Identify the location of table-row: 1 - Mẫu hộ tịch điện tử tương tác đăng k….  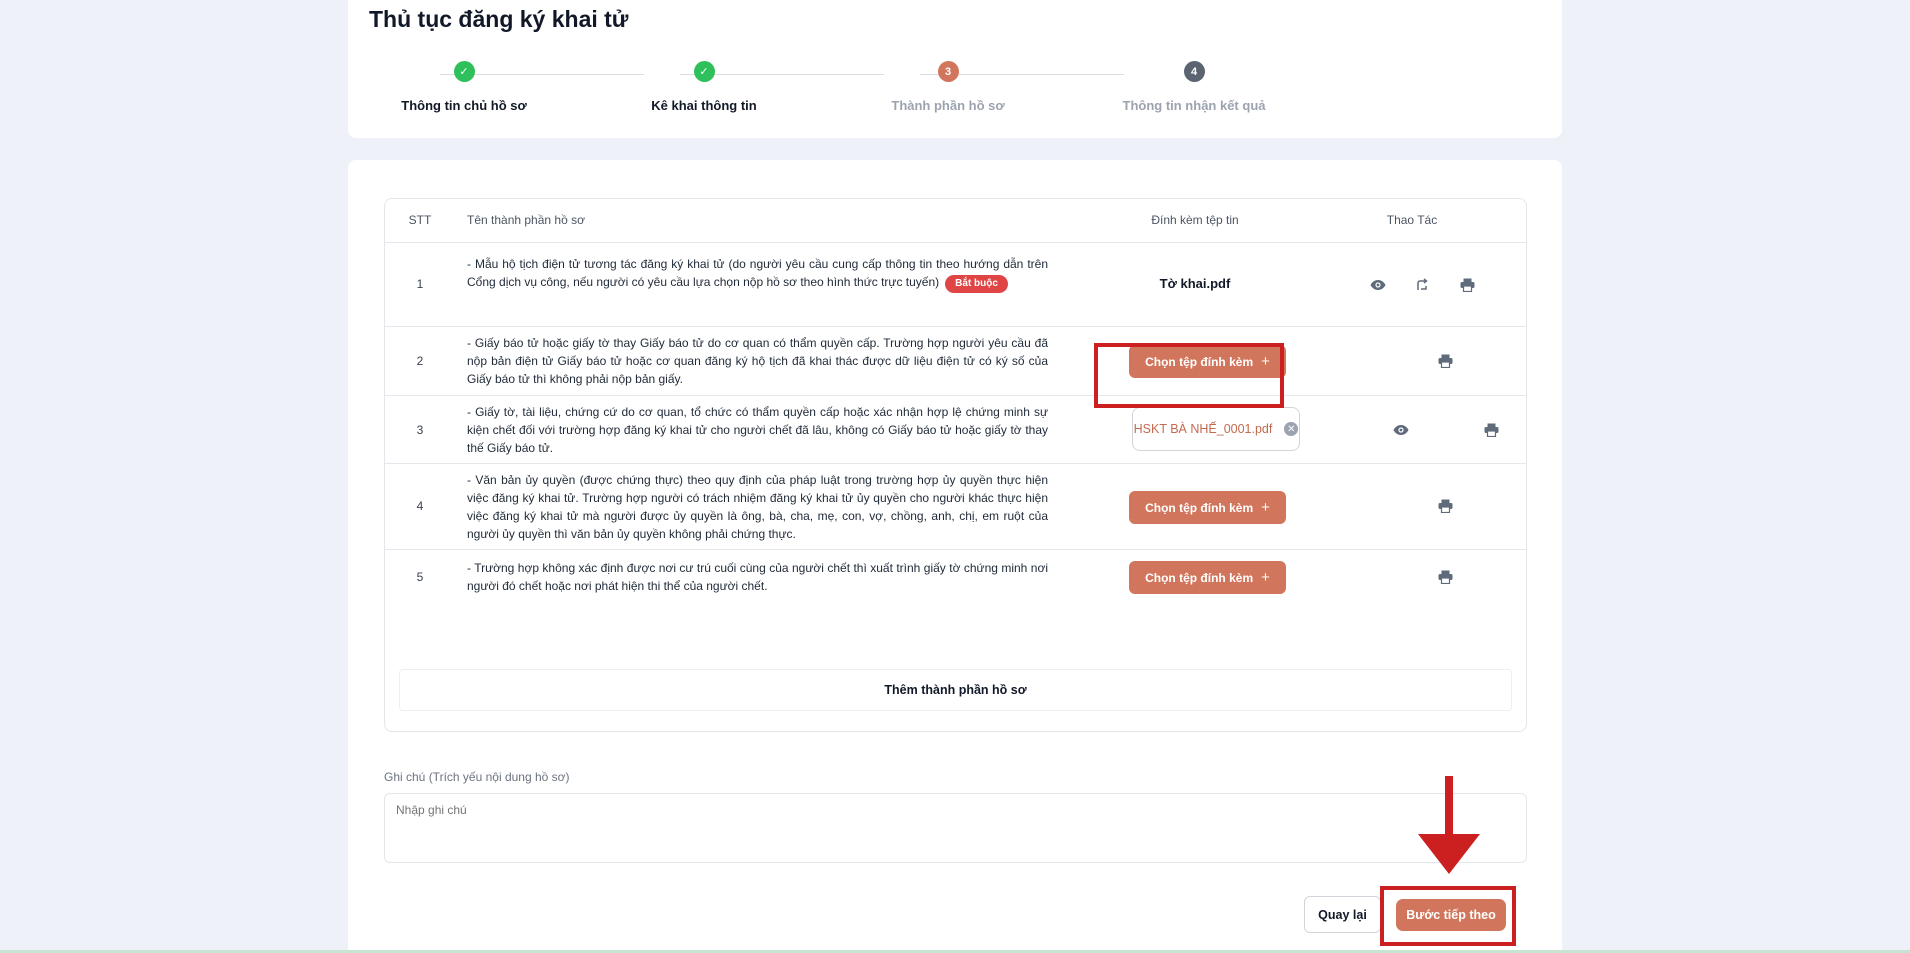
(955, 284).